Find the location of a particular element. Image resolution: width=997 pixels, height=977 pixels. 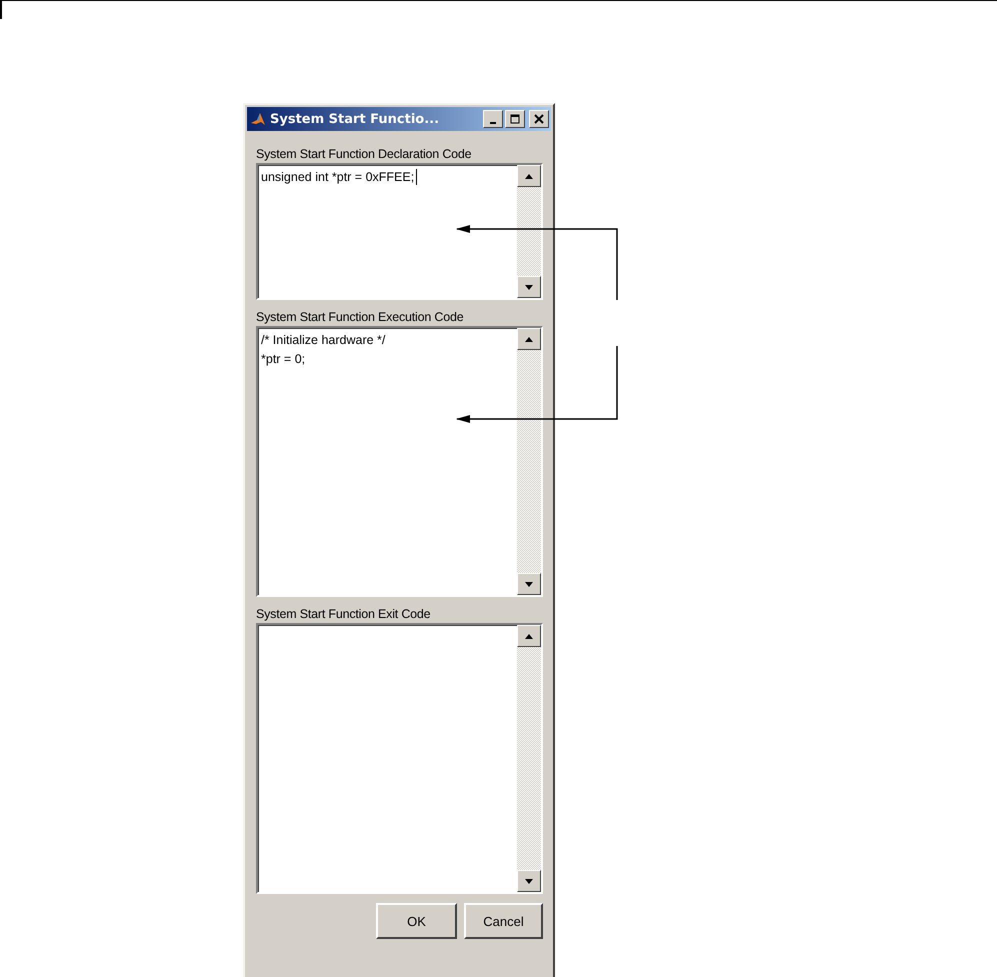

close-icon is located at coordinates (539, 119).